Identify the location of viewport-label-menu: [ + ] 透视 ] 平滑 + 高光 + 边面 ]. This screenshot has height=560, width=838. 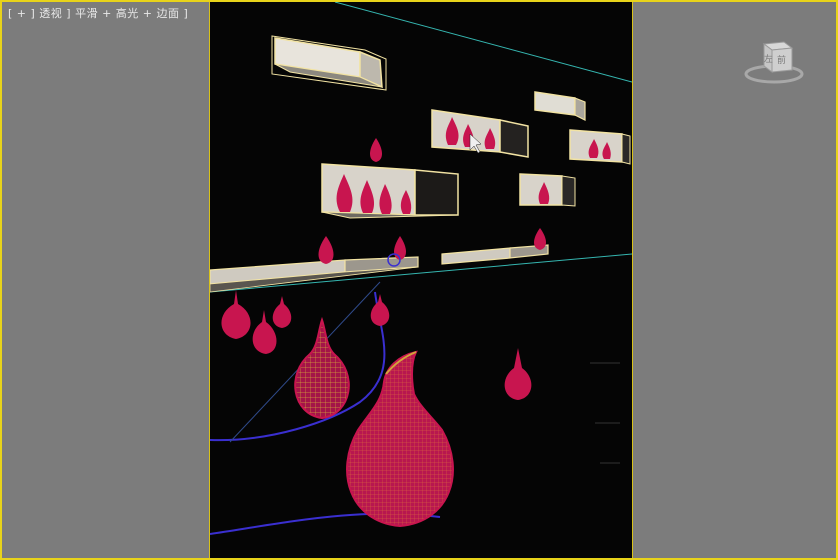
(98, 13).